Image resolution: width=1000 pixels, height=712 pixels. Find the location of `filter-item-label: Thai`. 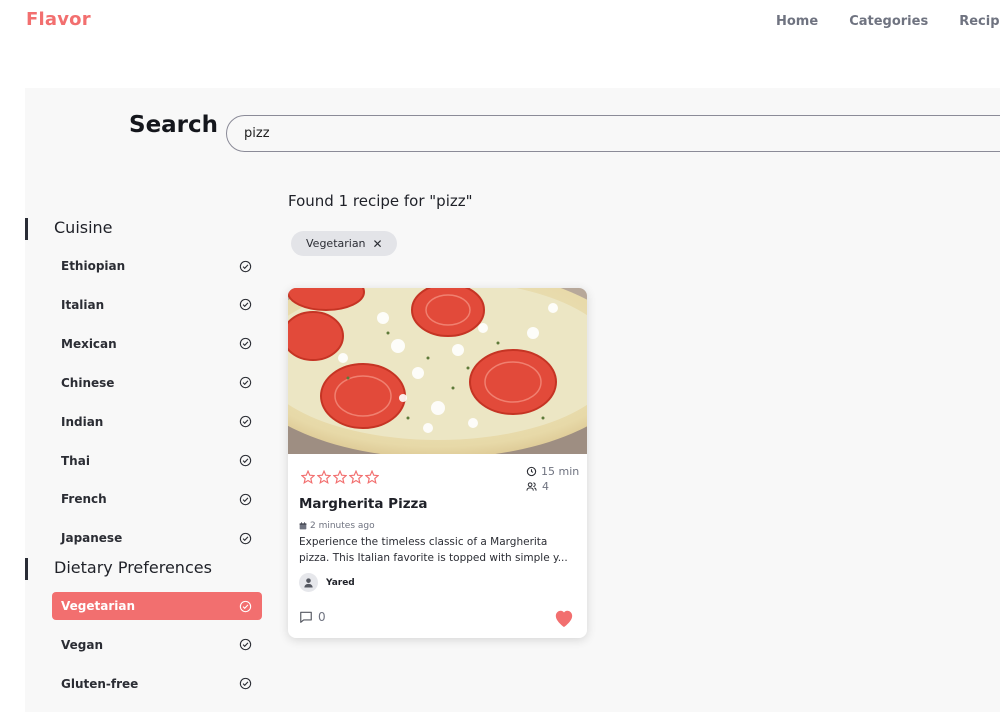

filter-item-label: Thai is located at coordinates (75, 460).